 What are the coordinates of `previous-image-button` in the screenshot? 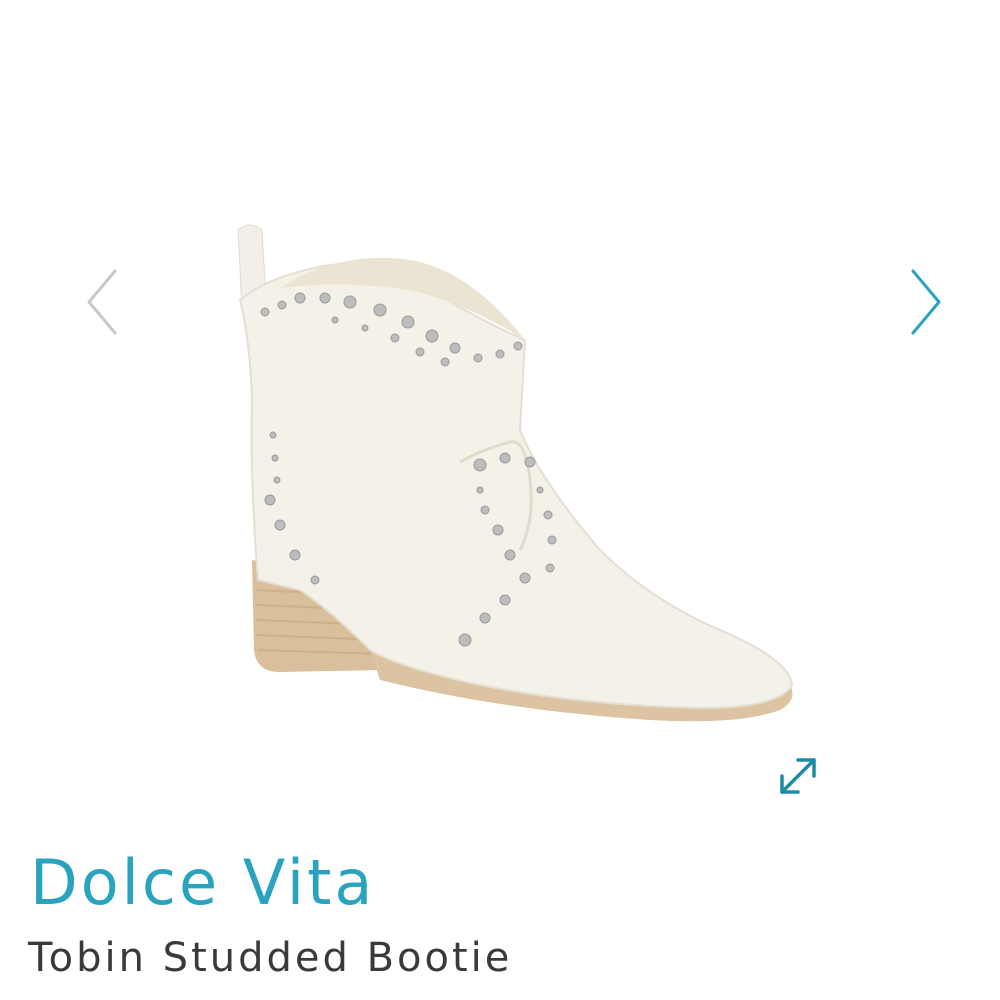 It's located at (103, 302).